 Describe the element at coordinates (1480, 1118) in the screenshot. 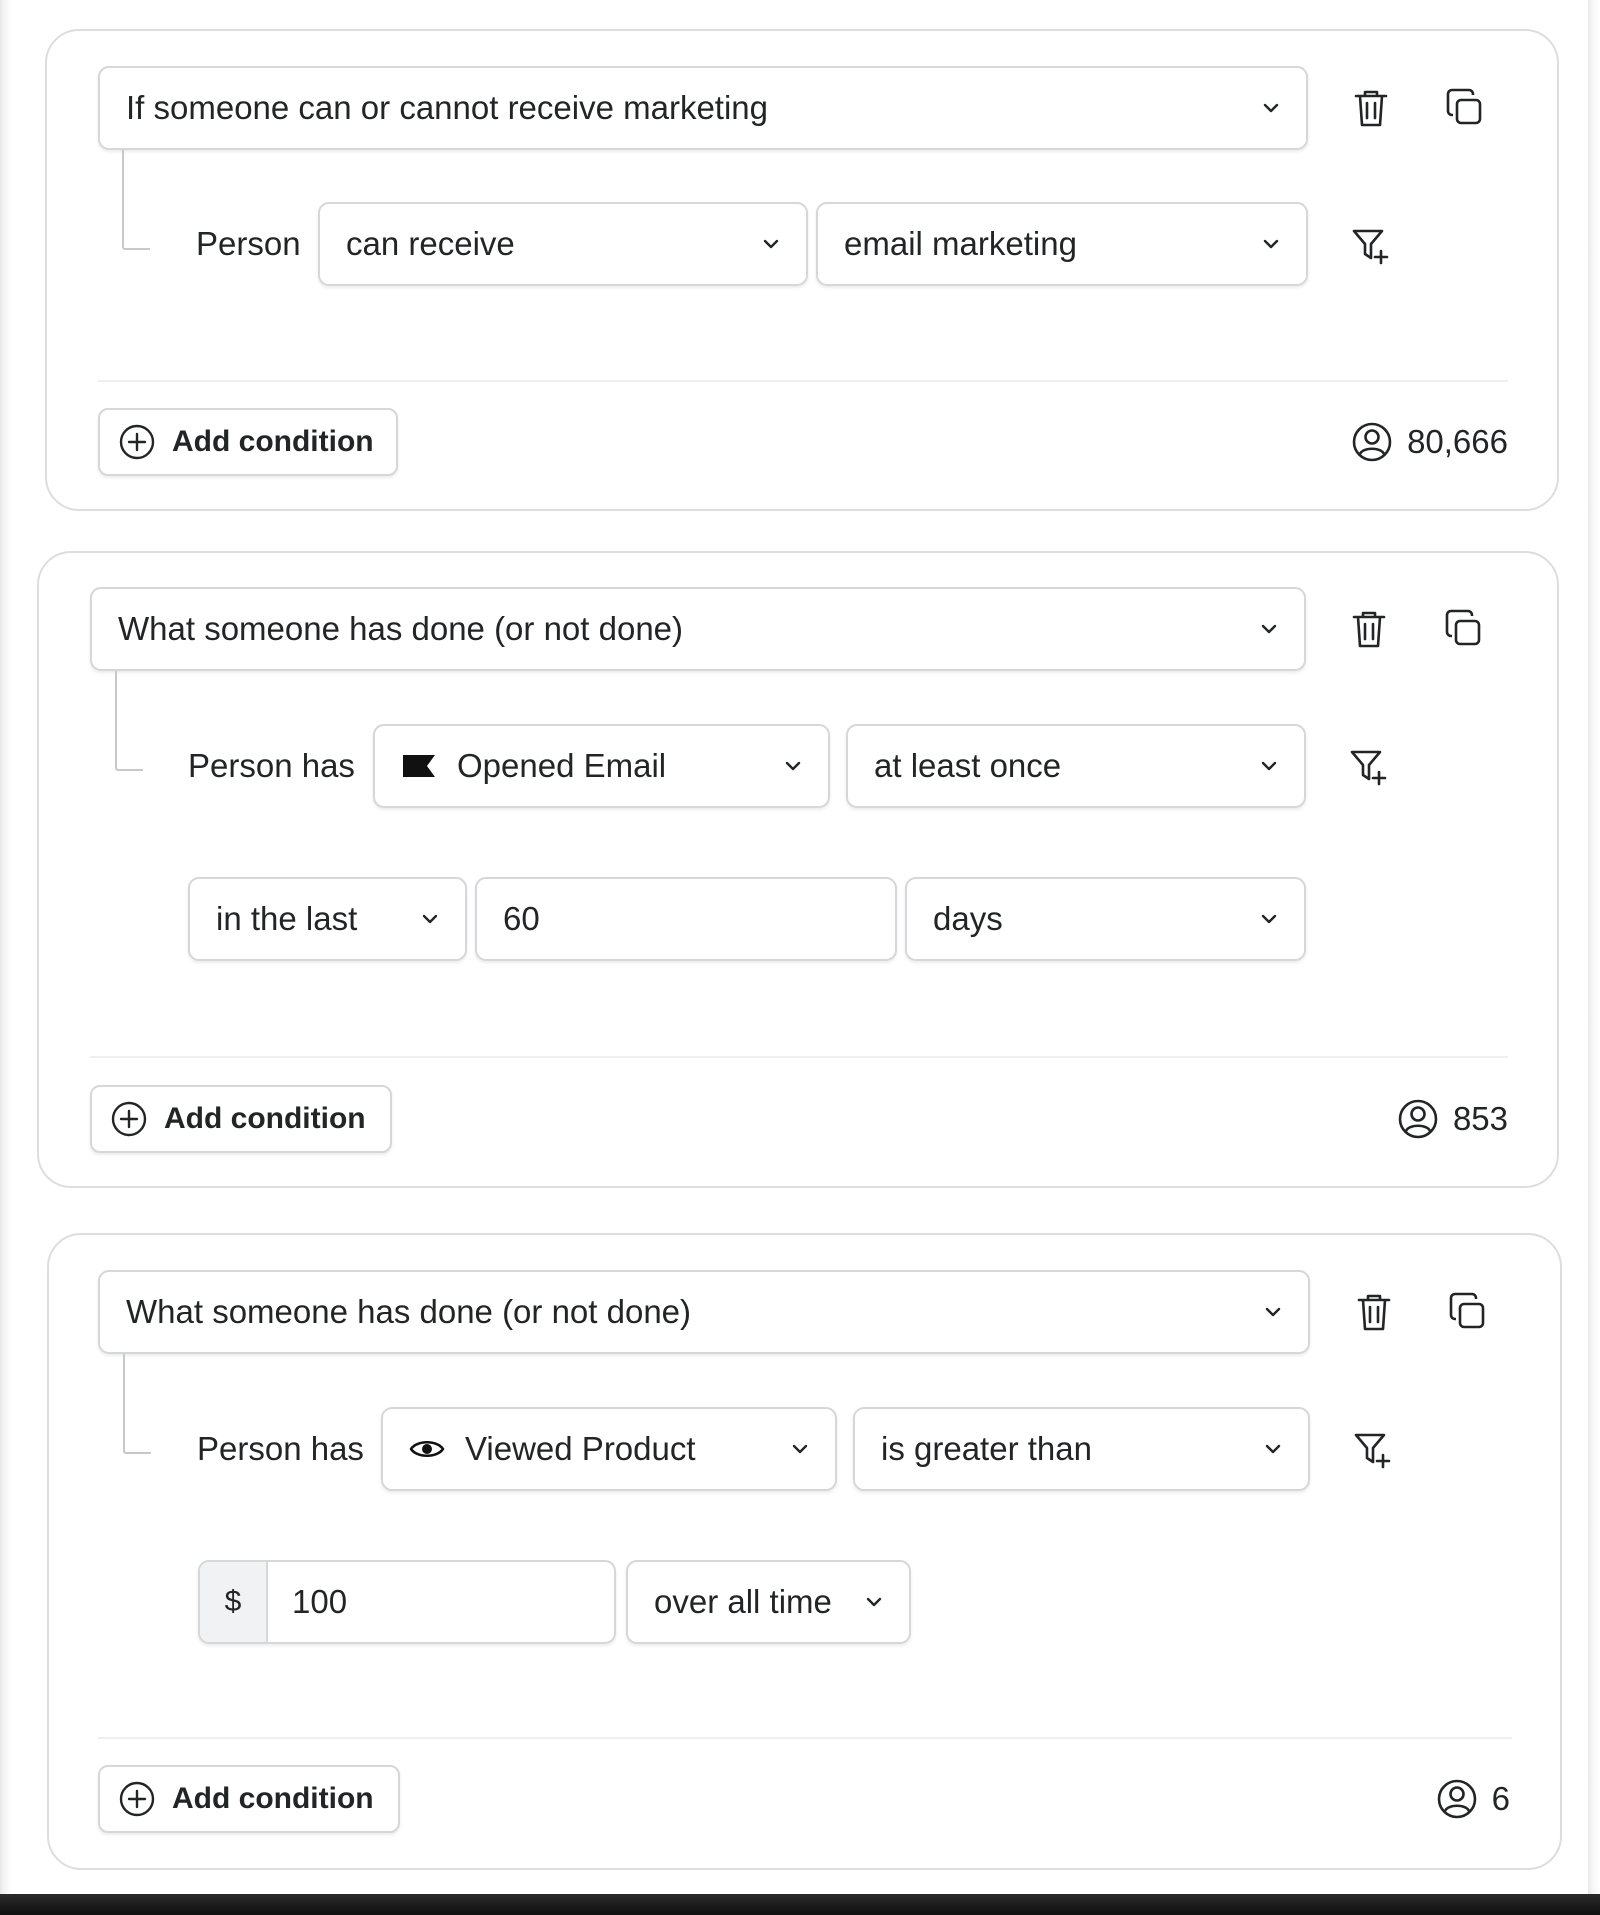

I see `audience-count-value: 853` at that location.